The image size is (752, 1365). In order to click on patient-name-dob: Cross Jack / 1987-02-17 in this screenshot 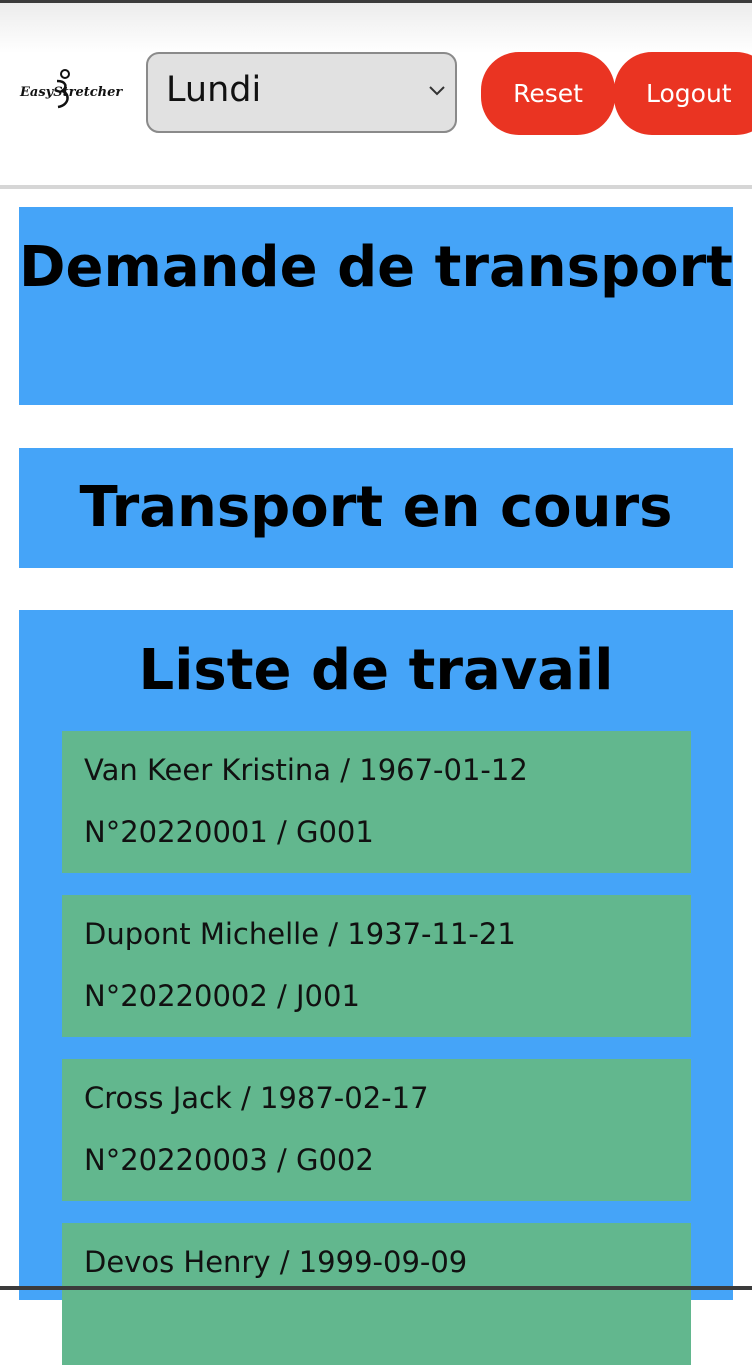, I will do `click(256, 1098)`.